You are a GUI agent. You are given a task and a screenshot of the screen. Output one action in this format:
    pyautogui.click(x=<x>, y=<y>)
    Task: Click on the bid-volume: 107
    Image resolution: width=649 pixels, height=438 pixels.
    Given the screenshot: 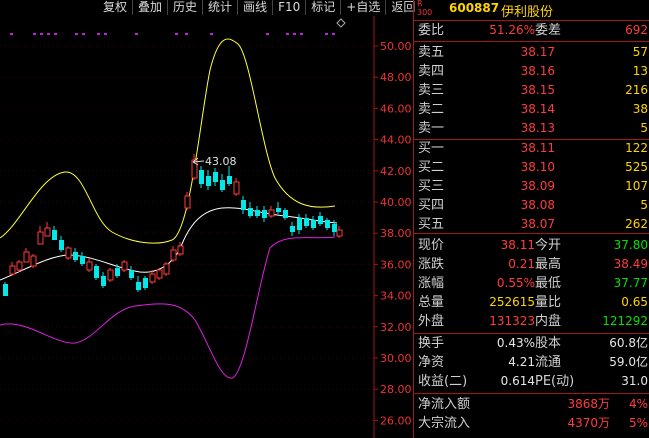 What is the action you would take?
    pyautogui.click(x=636, y=186)
    